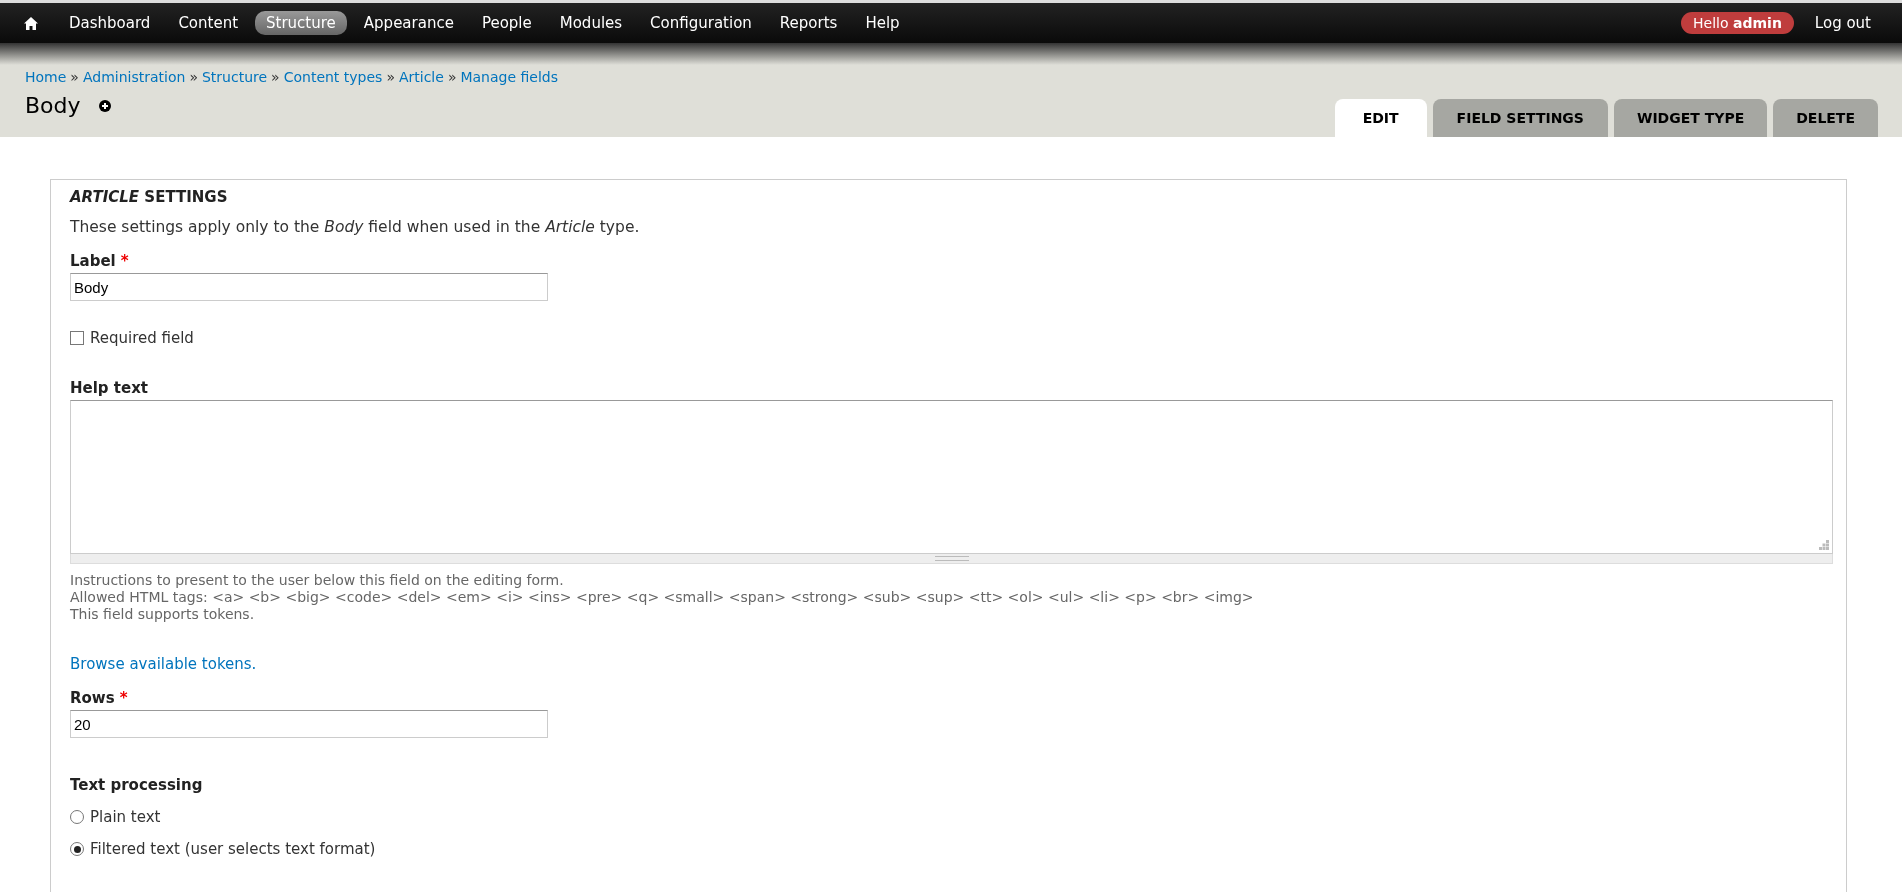 The height and width of the screenshot is (892, 1902). Describe the element at coordinates (93, 261) in the screenshot. I see `field-label: Label` at that location.